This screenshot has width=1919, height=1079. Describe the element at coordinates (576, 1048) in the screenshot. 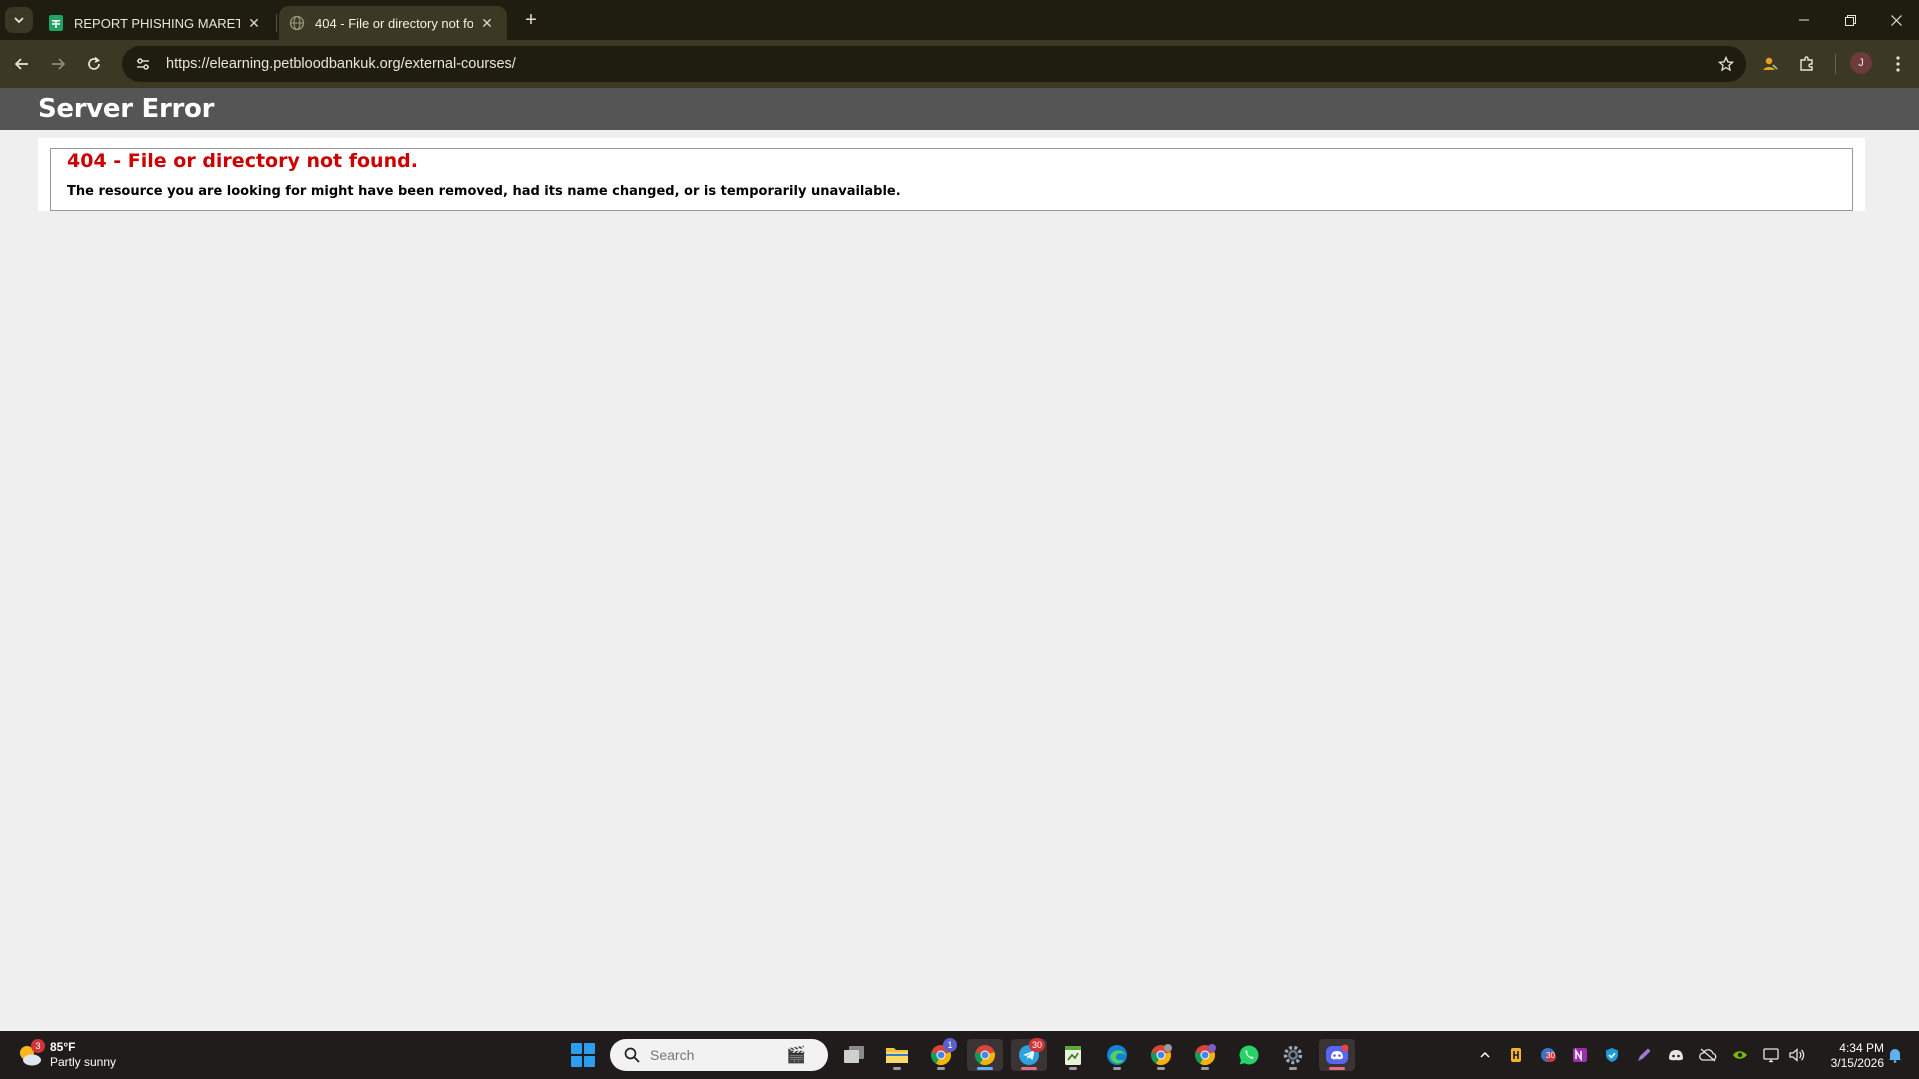

I see `windows-logo-icon` at that location.